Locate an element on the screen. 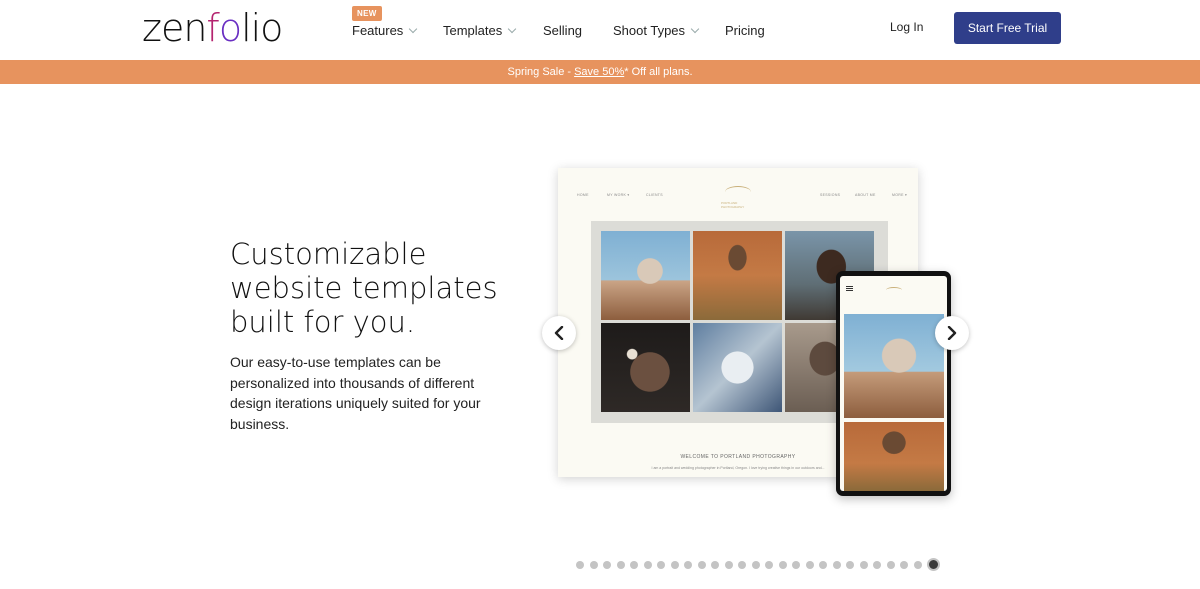 This screenshot has height=589, width=1200. banner-save-link: Save 50% is located at coordinates (599, 72).